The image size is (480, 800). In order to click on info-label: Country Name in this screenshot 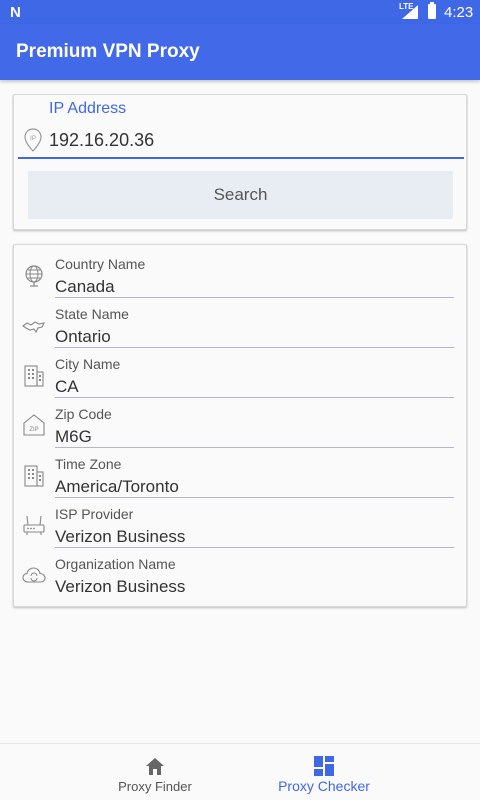, I will do `click(100, 264)`.